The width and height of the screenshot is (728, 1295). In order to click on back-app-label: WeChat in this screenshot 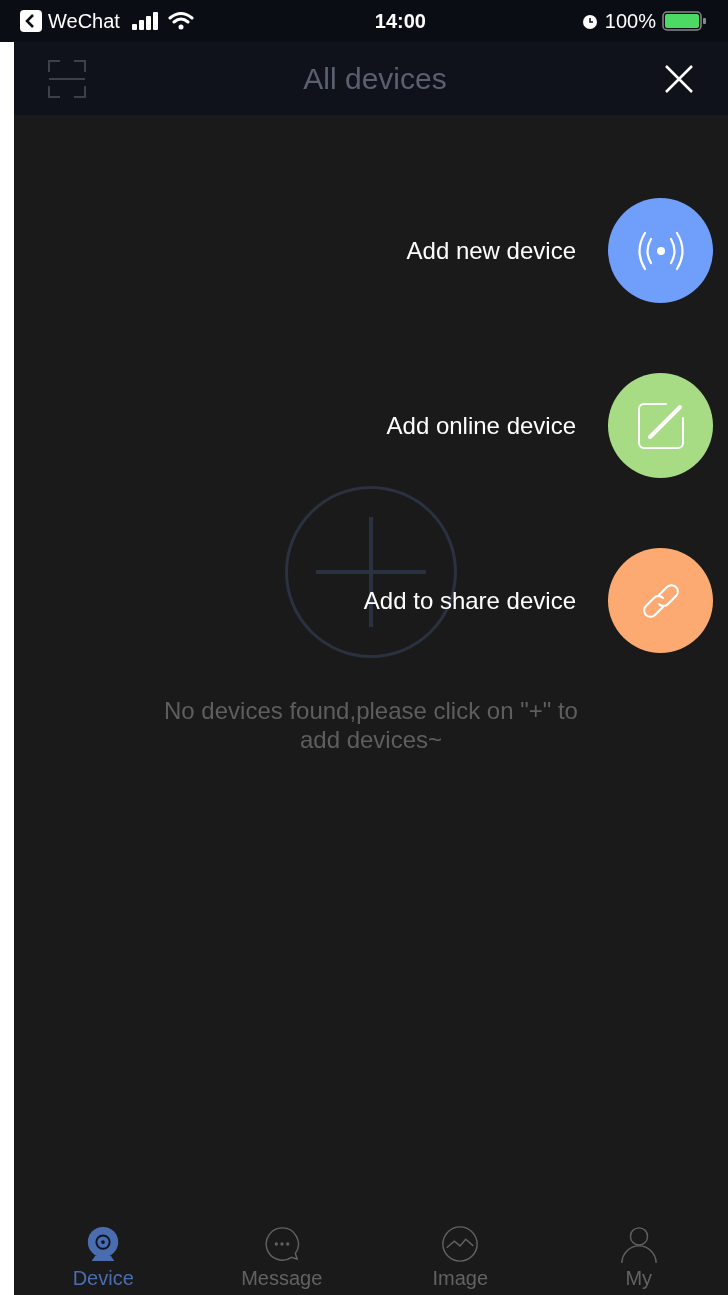, I will do `click(84, 21)`.